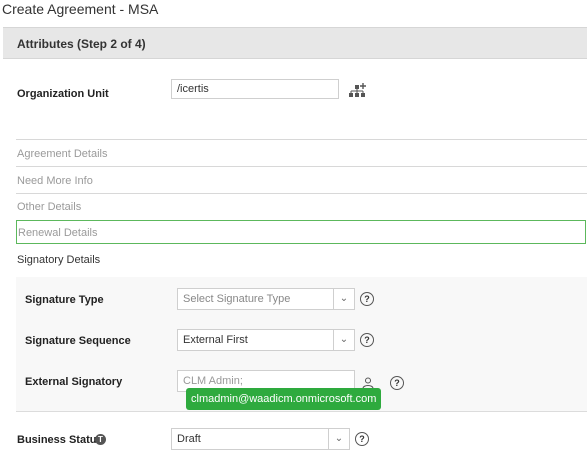  What do you see at coordinates (49, 207) in the screenshot?
I see `section-other-details: Other Details` at bounding box center [49, 207].